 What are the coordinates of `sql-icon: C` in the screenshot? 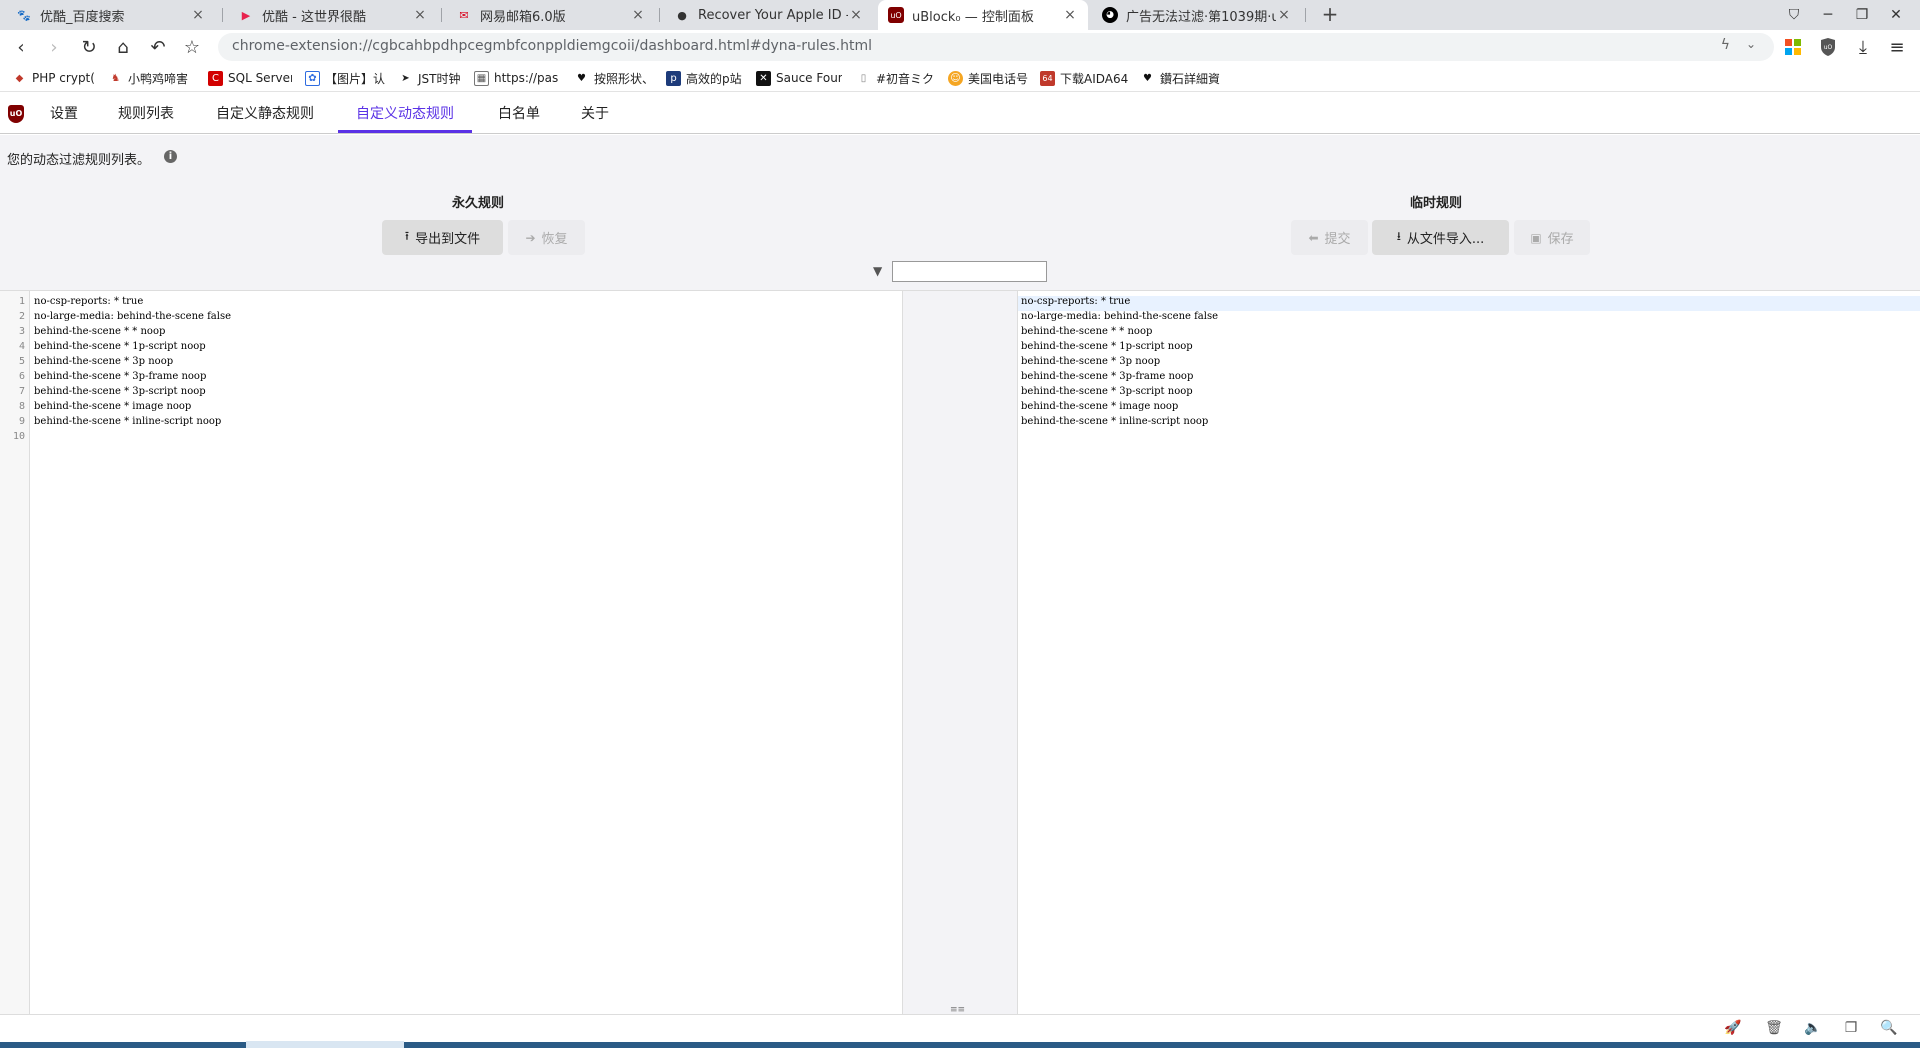 It's located at (215, 78).